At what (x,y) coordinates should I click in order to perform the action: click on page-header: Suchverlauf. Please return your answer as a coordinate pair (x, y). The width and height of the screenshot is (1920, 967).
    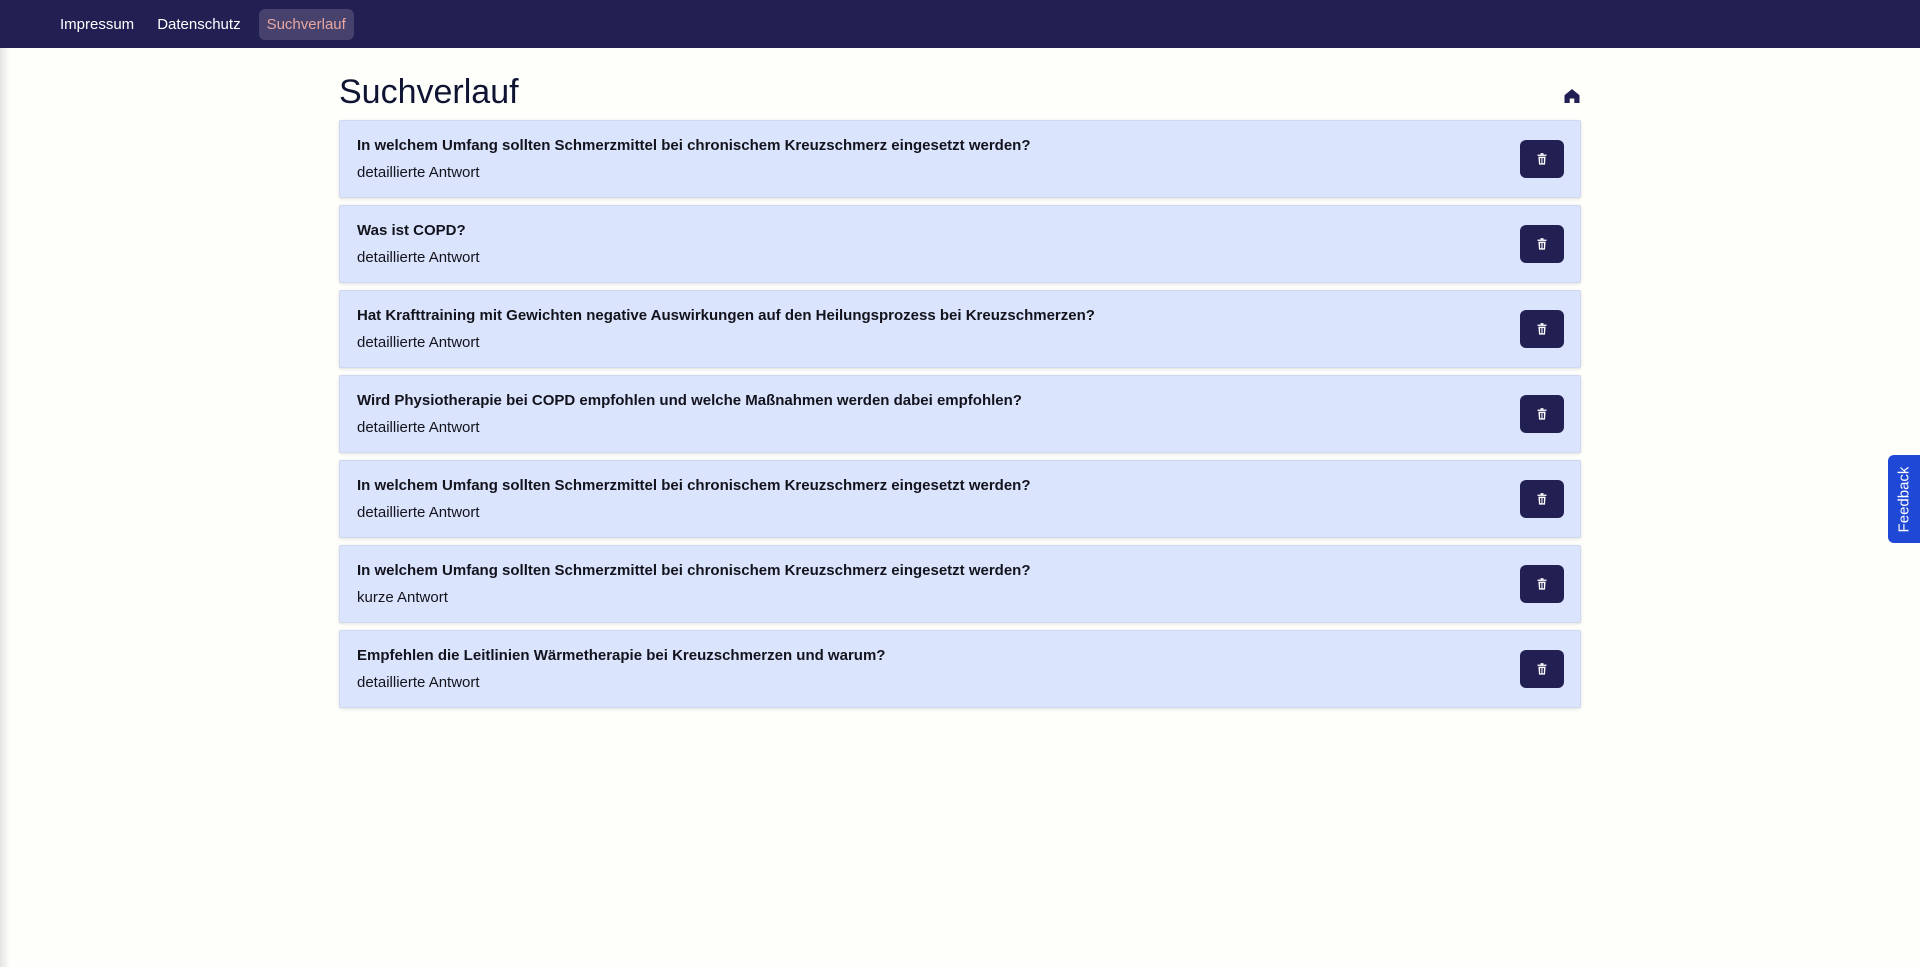
    Looking at the image, I should click on (960, 84).